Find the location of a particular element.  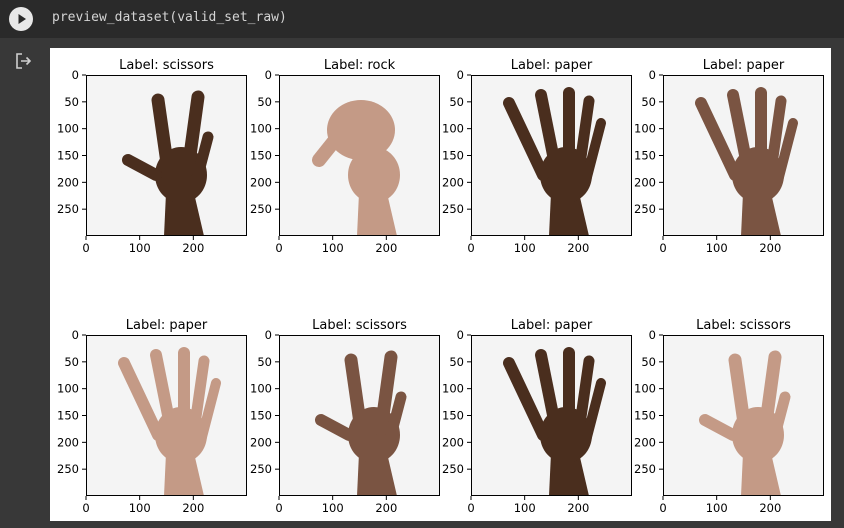

subplot-4: Label: paper 0 50 100 150 200 250 0 100 200 is located at coordinates (729, 156).